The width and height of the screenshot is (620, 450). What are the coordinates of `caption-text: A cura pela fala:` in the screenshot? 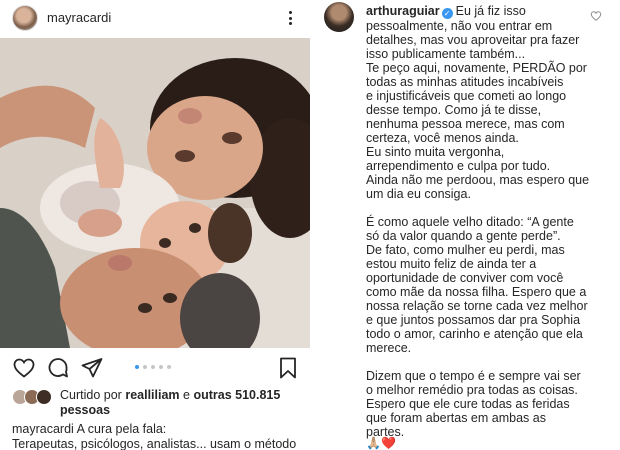 It's located at (121, 429).